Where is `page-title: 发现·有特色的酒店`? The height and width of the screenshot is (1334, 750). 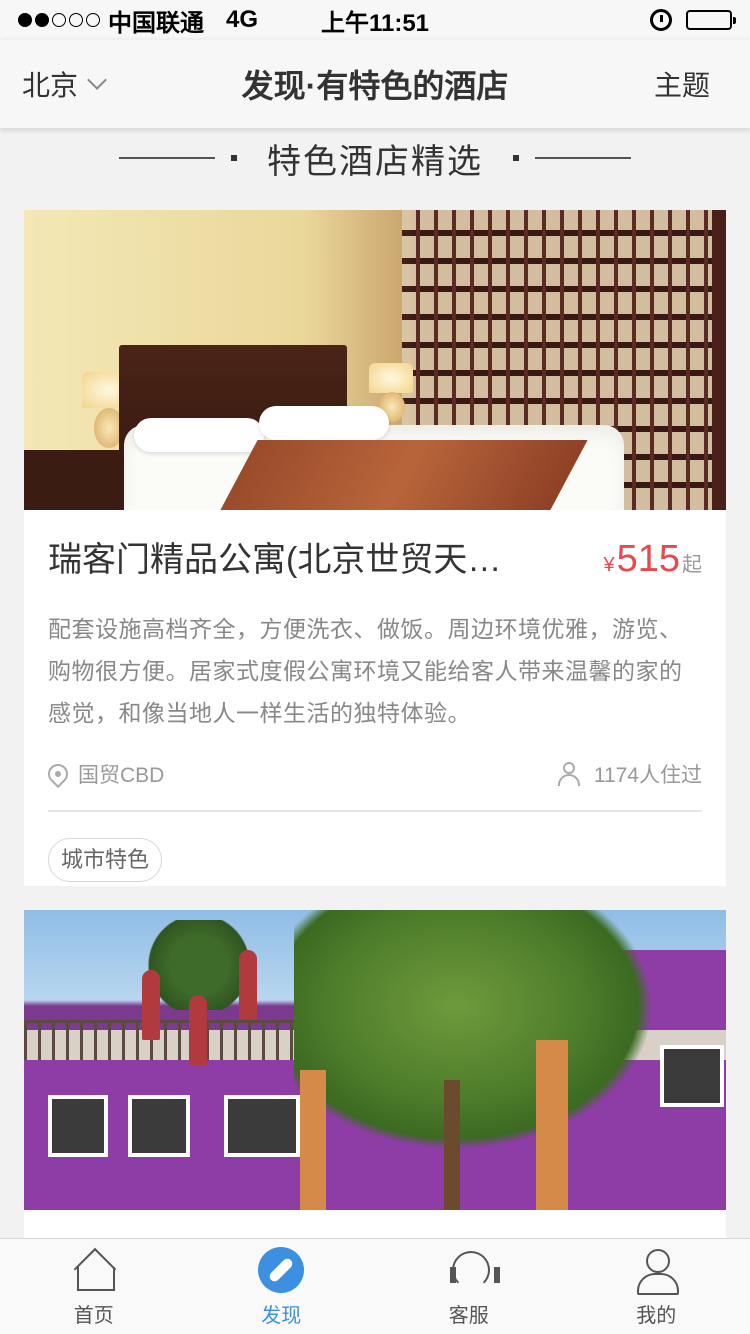 page-title: 发现·有特色的酒店 is located at coordinates (375, 86).